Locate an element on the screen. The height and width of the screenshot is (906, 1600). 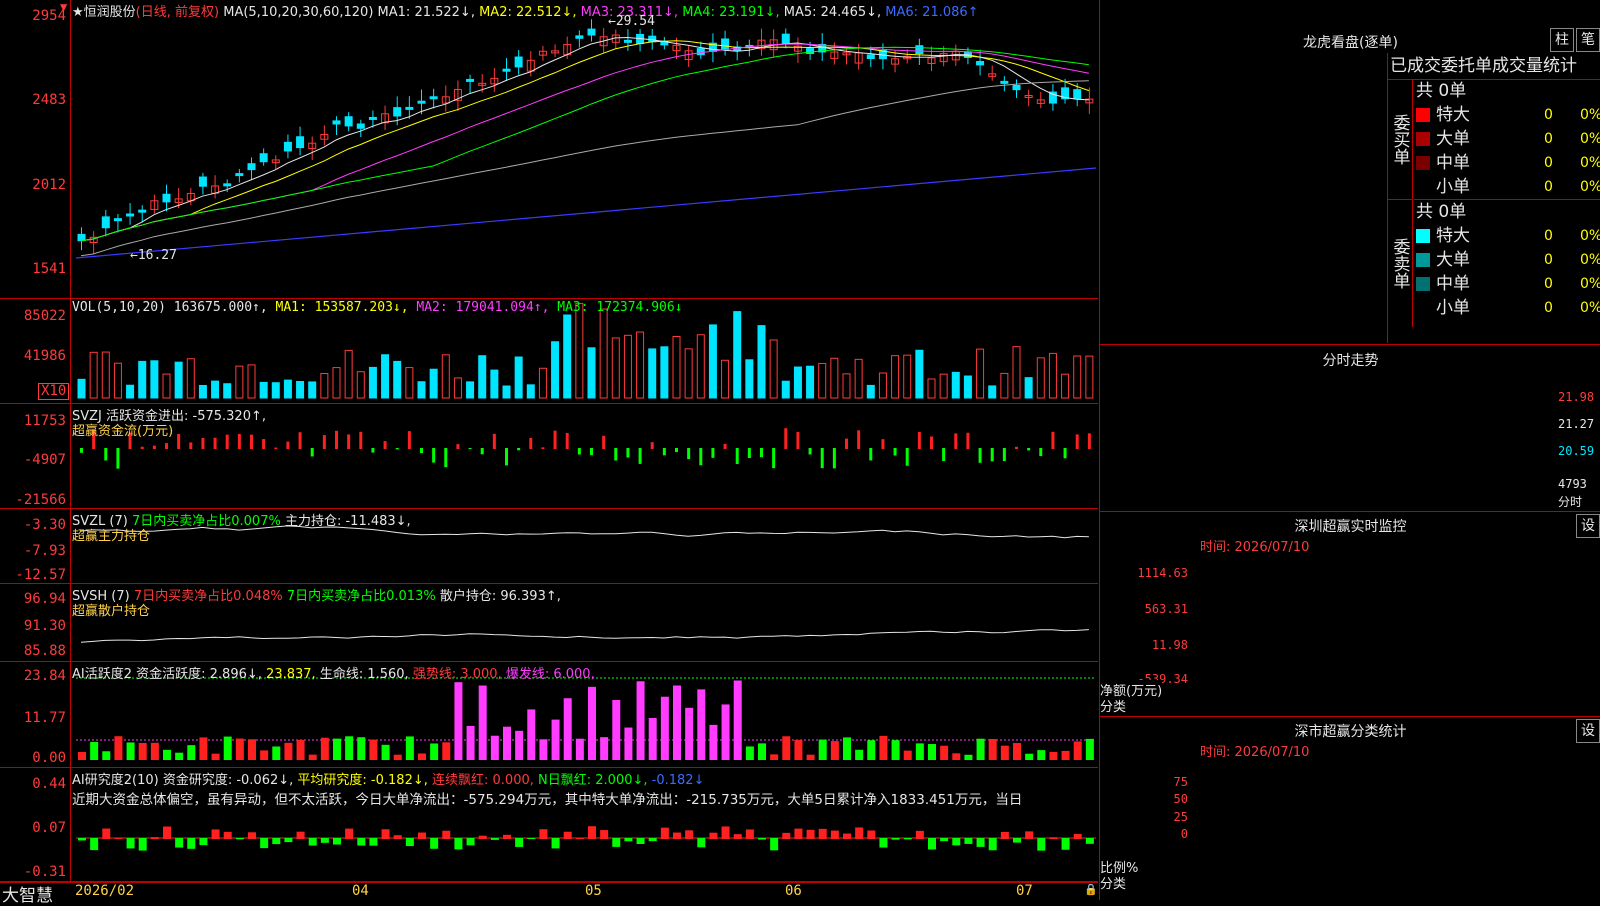
lock-icon: 🔒 is located at coordinates (1091, 889).